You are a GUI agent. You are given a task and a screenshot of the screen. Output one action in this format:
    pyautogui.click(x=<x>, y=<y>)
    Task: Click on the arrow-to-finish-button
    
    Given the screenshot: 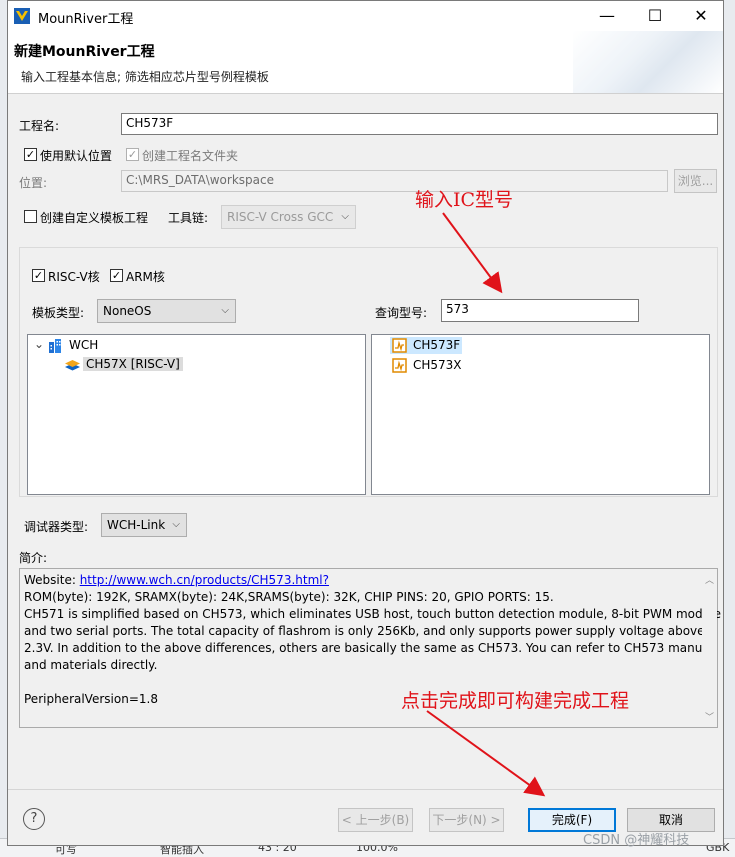 What is the action you would take?
    pyautogui.click(x=486, y=753)
    